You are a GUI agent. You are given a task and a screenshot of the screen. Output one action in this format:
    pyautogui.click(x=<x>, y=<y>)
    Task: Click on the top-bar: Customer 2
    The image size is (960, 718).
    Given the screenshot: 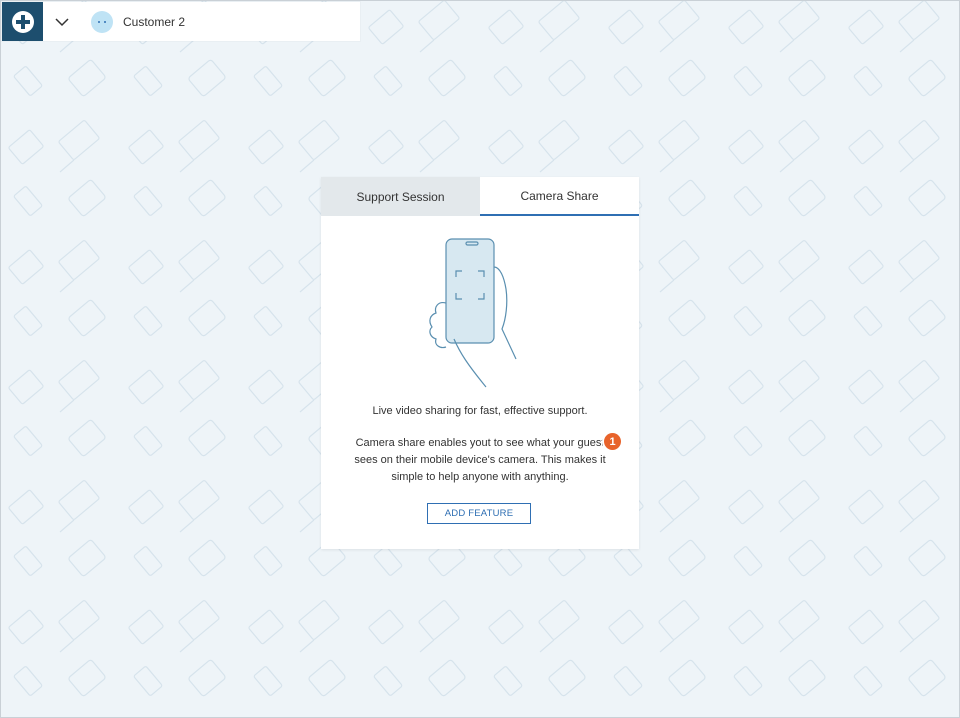 What is the action you would take?
    pyautogui.click(x=181, y=21)
    